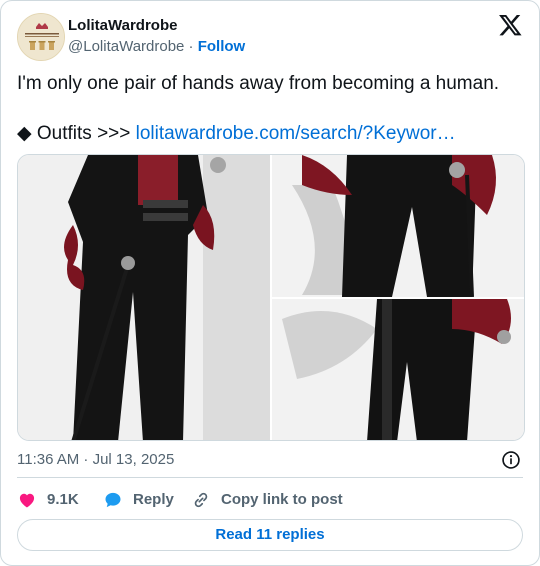 The height and width of the screenshot is (566, 540). I want to click on follow-button: Follow, so click(222, 46).